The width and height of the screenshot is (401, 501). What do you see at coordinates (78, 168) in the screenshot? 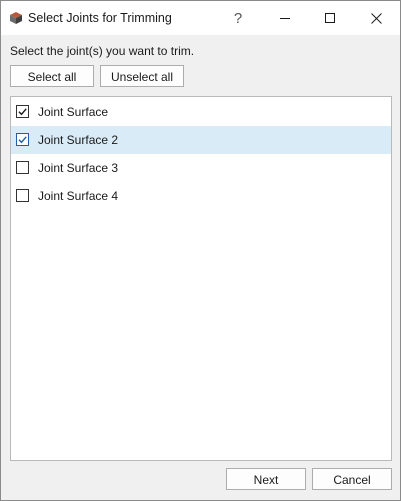
I see `joint-label: Joint Surface 3` at bounding box center [78, 168].